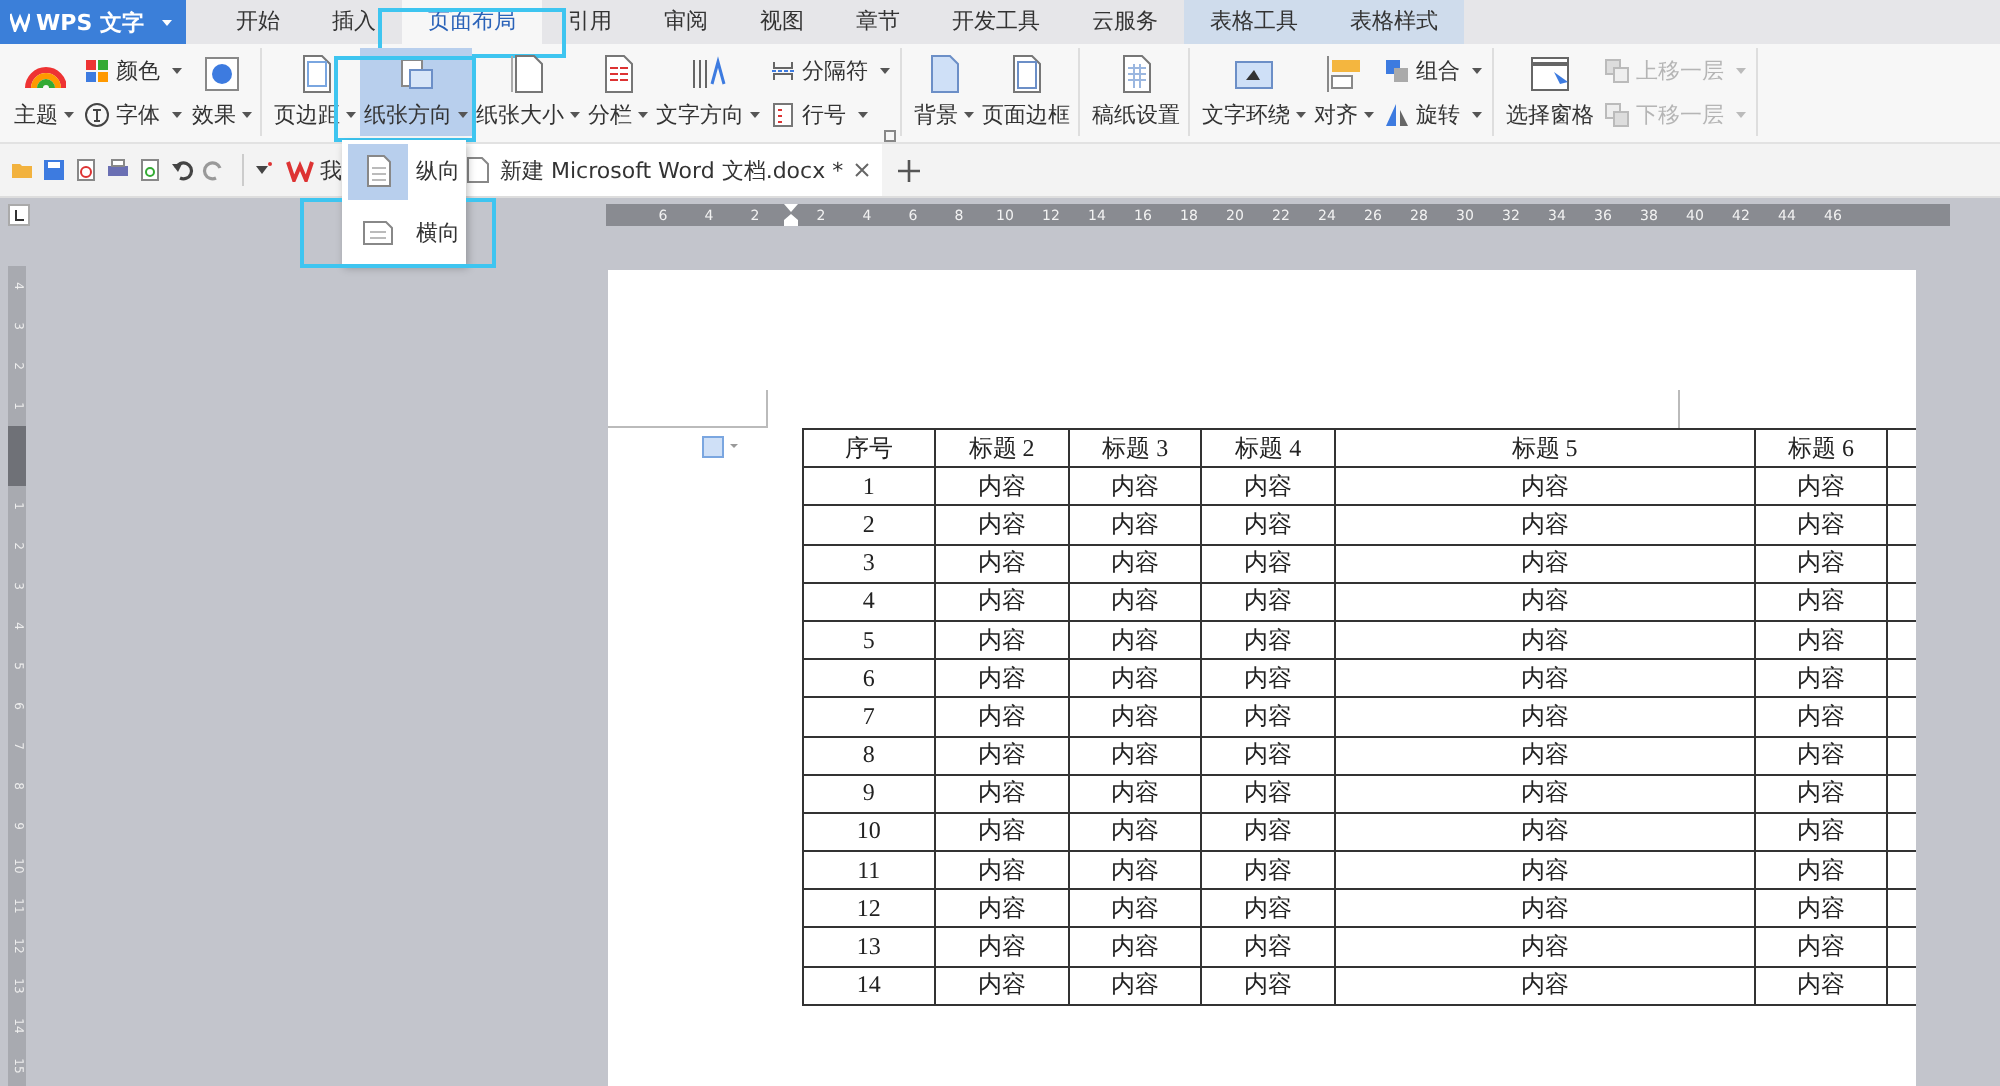 The width and height of the screenshot is (2000, 1086). Describe the element at coordinates (869, 947) in the screenshot. I see `table-cell: 13` at that location.